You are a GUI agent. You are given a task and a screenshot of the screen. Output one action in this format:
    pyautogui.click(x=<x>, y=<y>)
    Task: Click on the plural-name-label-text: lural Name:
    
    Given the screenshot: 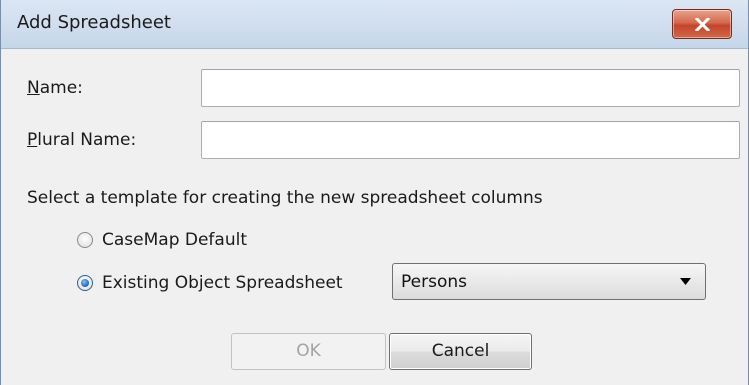 What is the action you would take?
    pyautogui.click(x=87, y=140)
    